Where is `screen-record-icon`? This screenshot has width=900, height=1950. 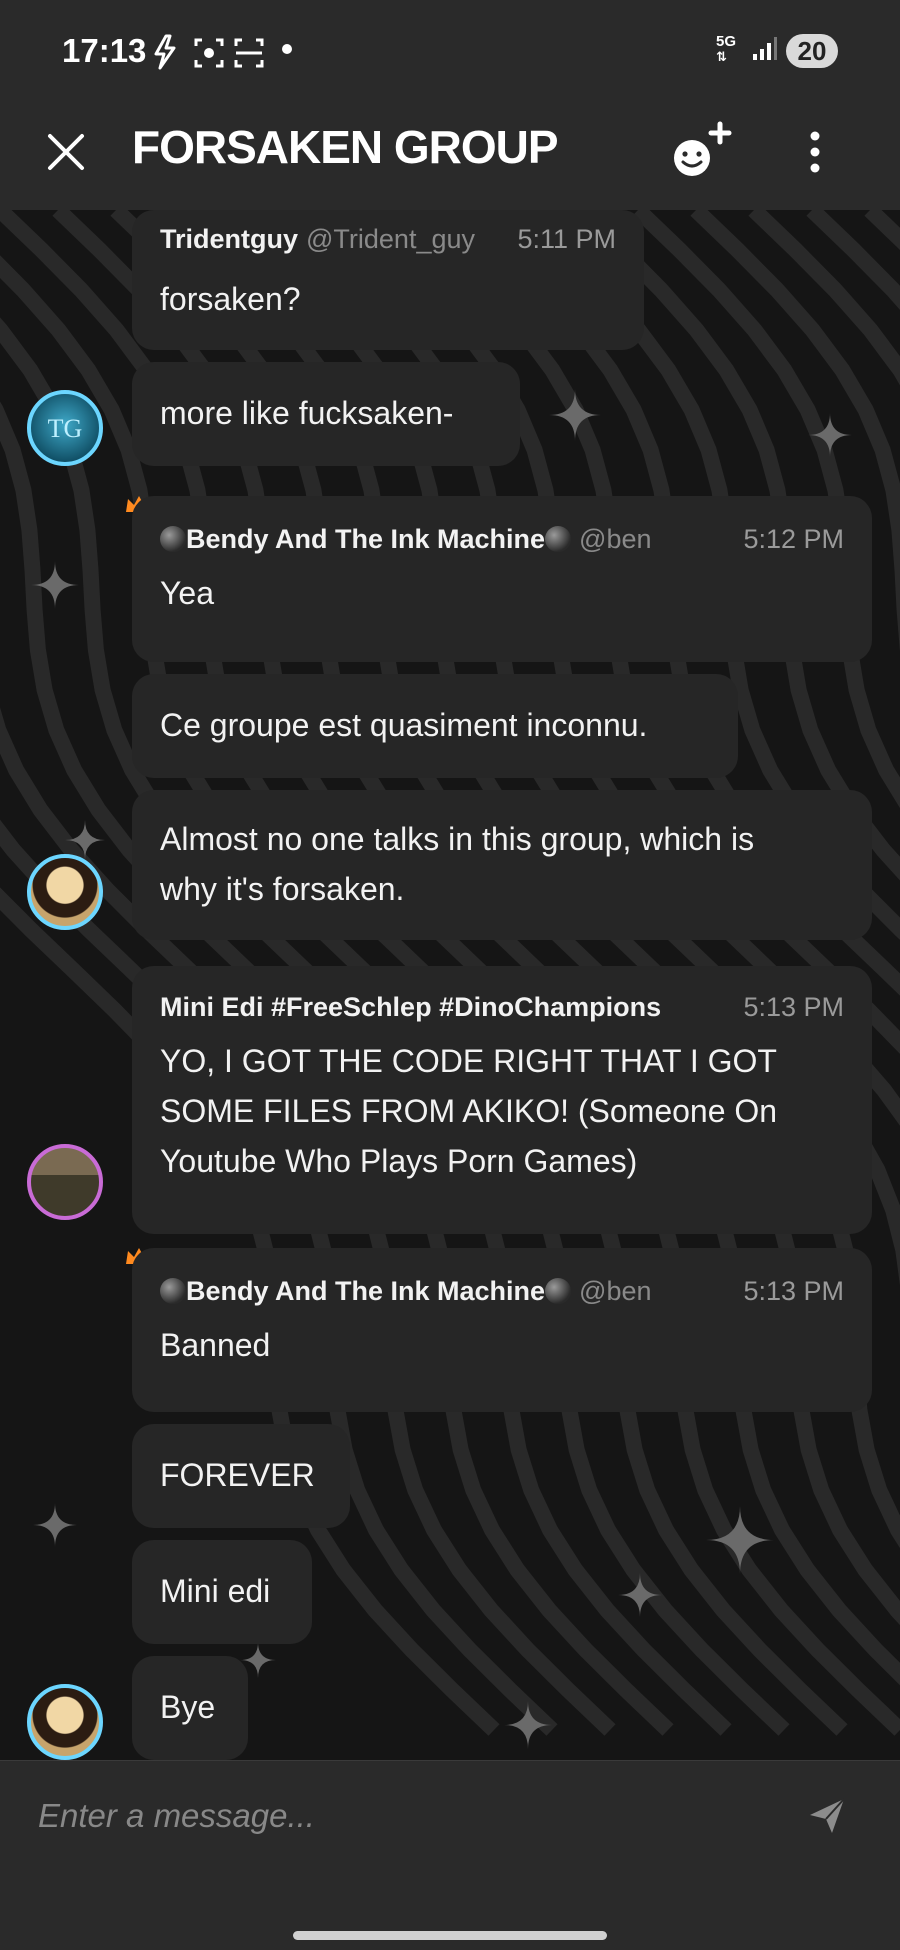
screen-record-icon is located at coordinates (209, 53).